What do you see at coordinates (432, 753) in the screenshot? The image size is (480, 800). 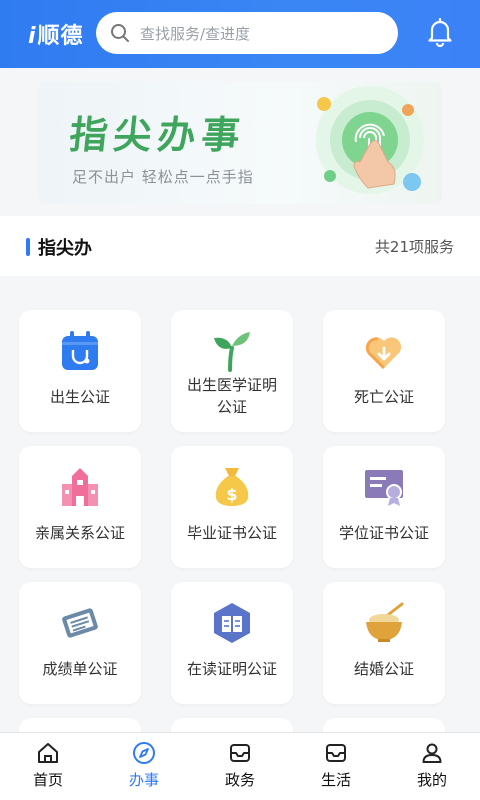 I see `user-icon` at bounding box center [432, 753].